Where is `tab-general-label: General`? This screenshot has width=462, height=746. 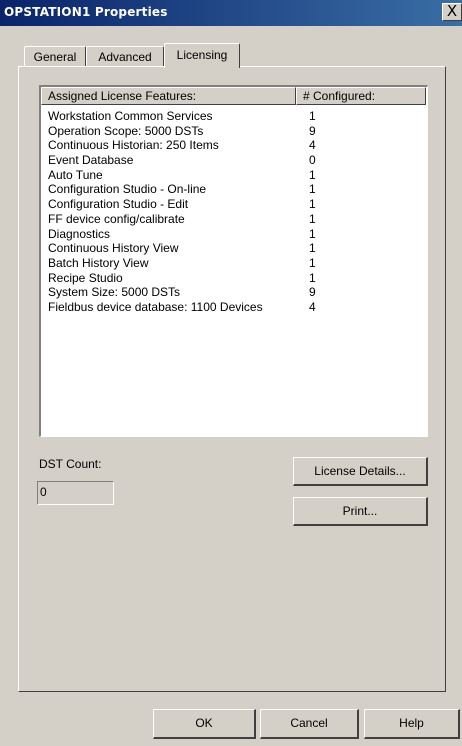
tab-general-label: General is located at coordinates (55, 57).